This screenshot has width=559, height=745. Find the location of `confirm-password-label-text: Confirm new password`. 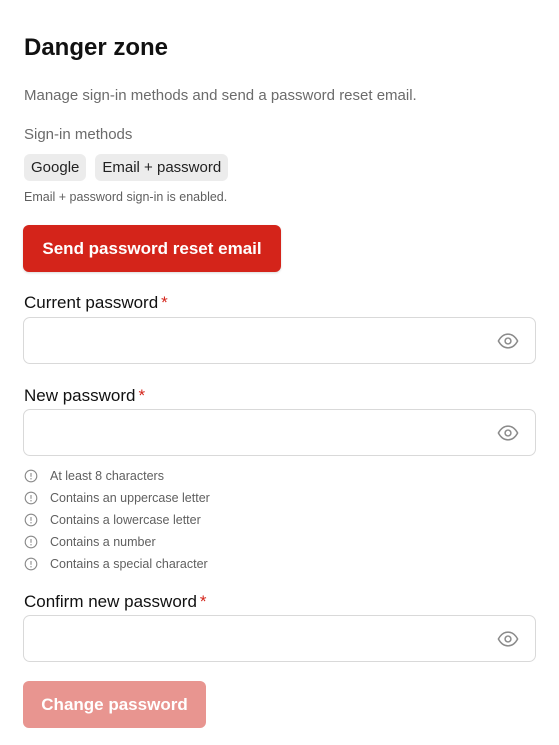

confirm-password-label-text: Confirm new password is located at coordinates (110, 601).